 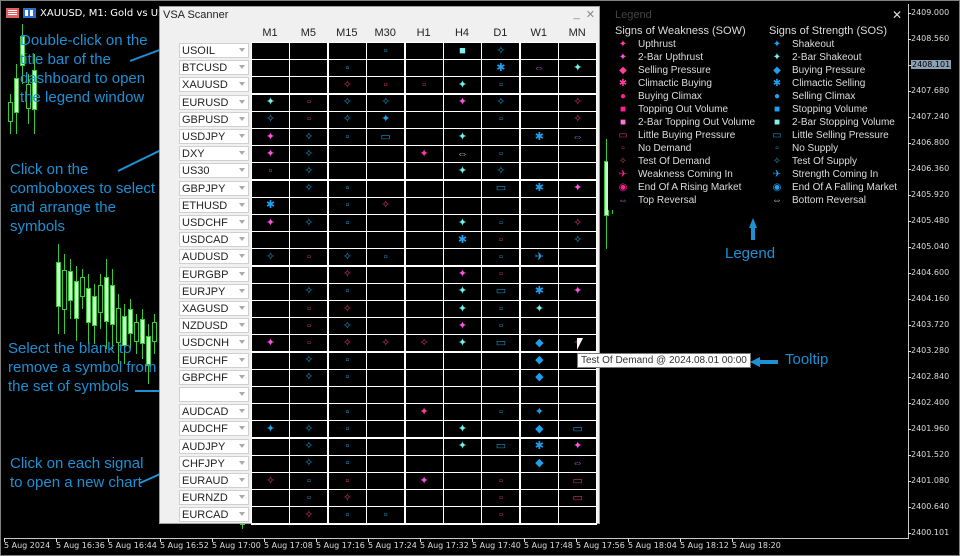 I want to click on symbol-combobox: XAUUSD, so click(x=214, y=85).